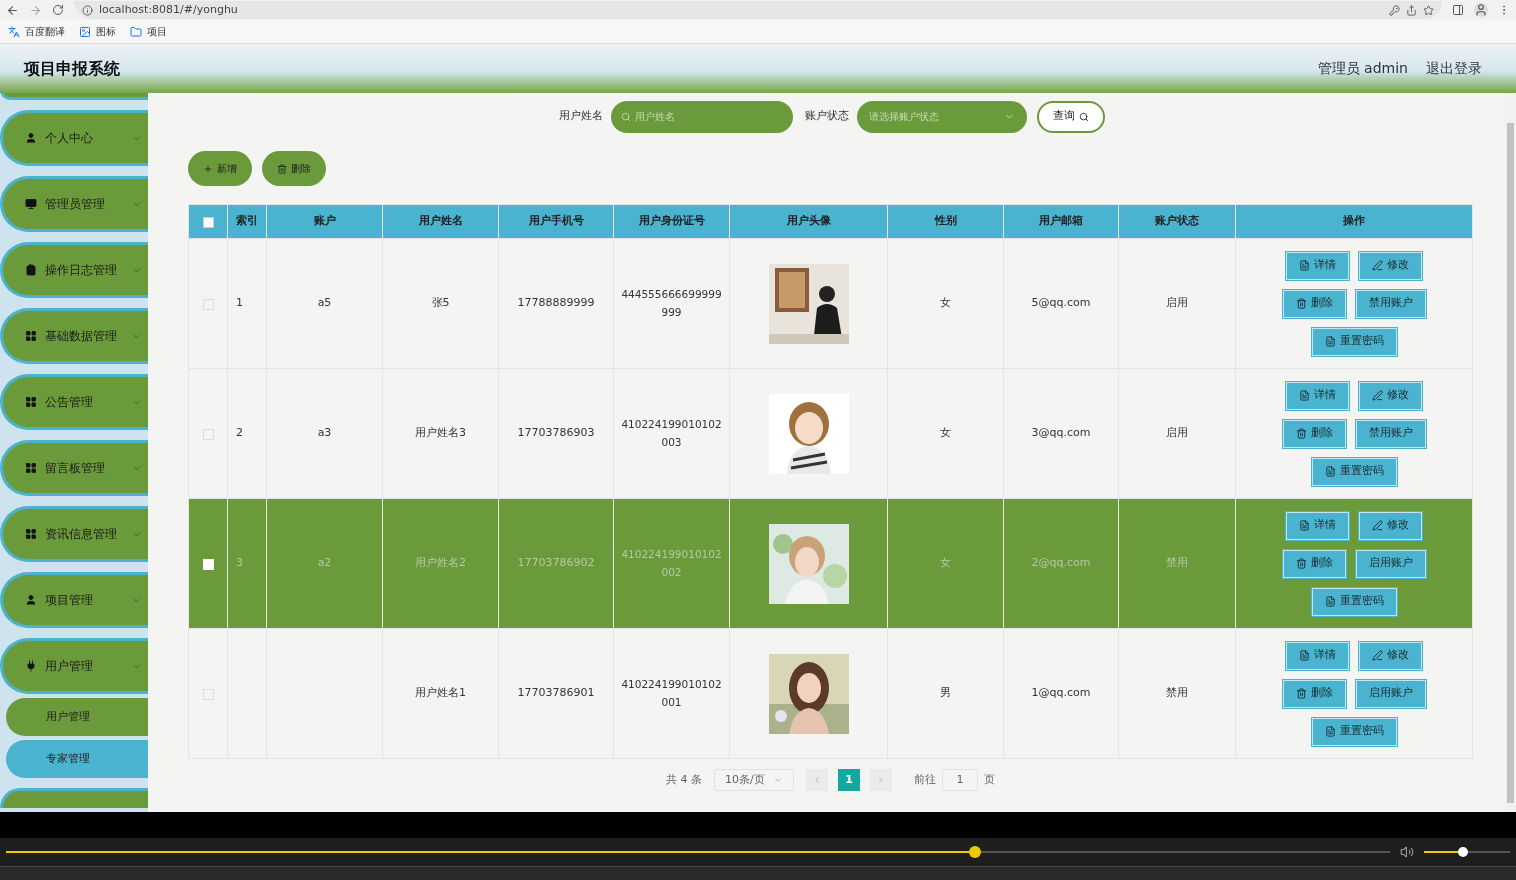 This screenshot has width=1516, height=880. Describe the element at coordinates (1458, 10) in the screenshot. I see `side-panel-icon` at that location.